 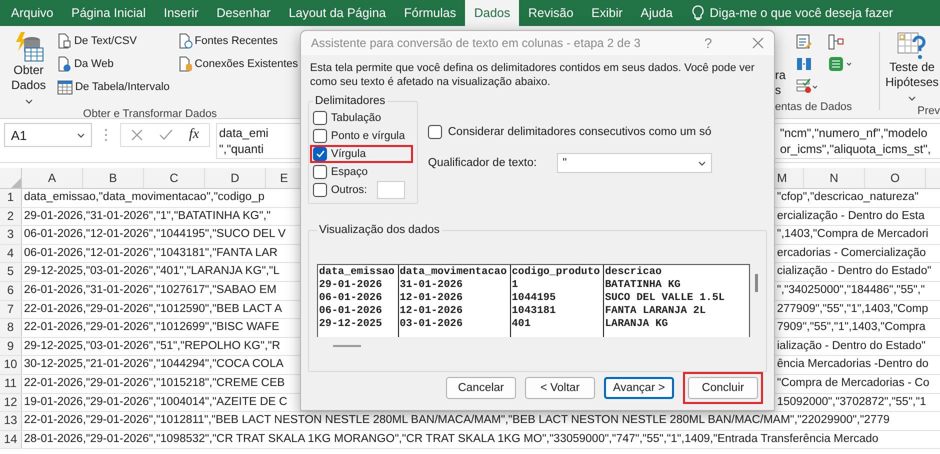 I want to click on what-if-button: Teste de Hipóteses, so click(x=912, y=65).